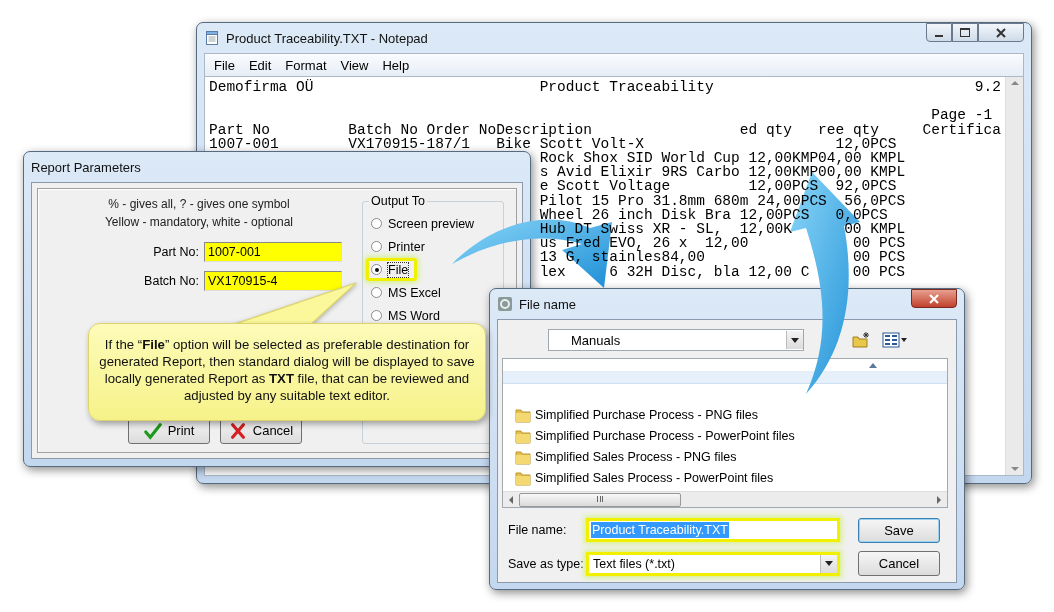  Describe the element at coordinates (287, 372) in the screenshot. I see `callout: If the “File” option will be selected as preferable destination for generated Report, then standard dialog will be displayed to save locally generated Report as TXT file, that can be reviewed and adjusted by any suitable text editor.` at that location.